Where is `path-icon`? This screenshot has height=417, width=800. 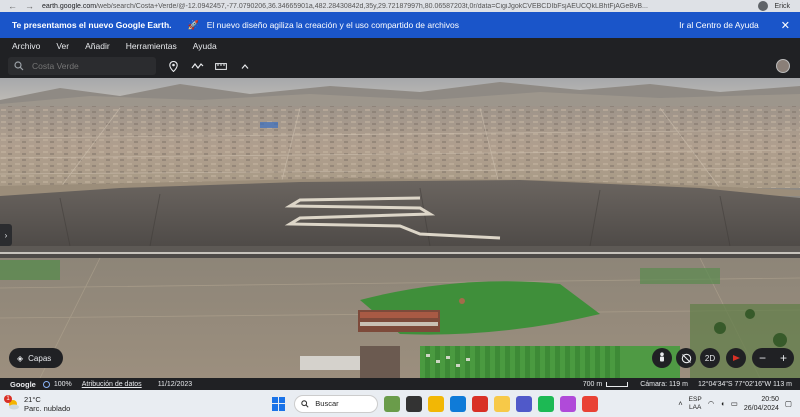
path-icon is located at coordinates (197, 66).